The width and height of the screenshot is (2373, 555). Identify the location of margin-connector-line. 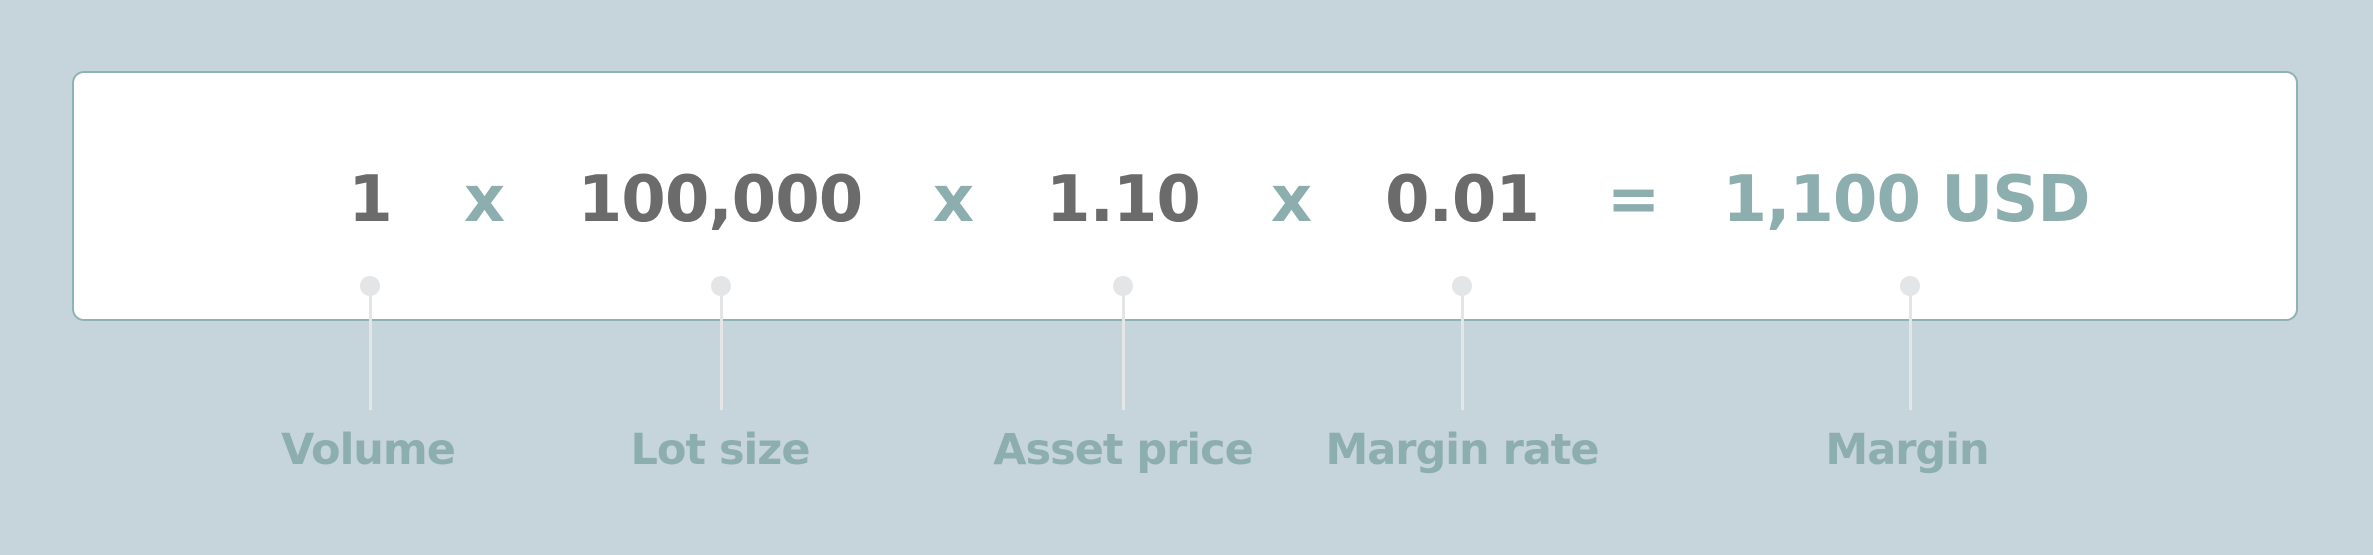
(1910, 351).